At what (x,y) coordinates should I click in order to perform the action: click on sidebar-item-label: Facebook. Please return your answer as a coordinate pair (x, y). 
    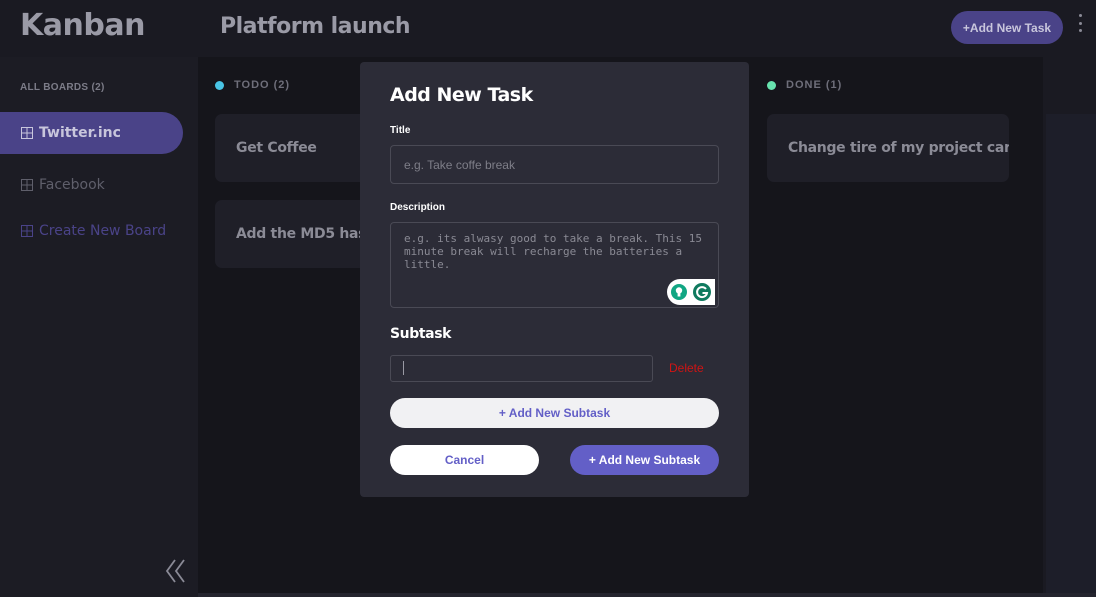
    Looking at the image, I should click on (72, 185).